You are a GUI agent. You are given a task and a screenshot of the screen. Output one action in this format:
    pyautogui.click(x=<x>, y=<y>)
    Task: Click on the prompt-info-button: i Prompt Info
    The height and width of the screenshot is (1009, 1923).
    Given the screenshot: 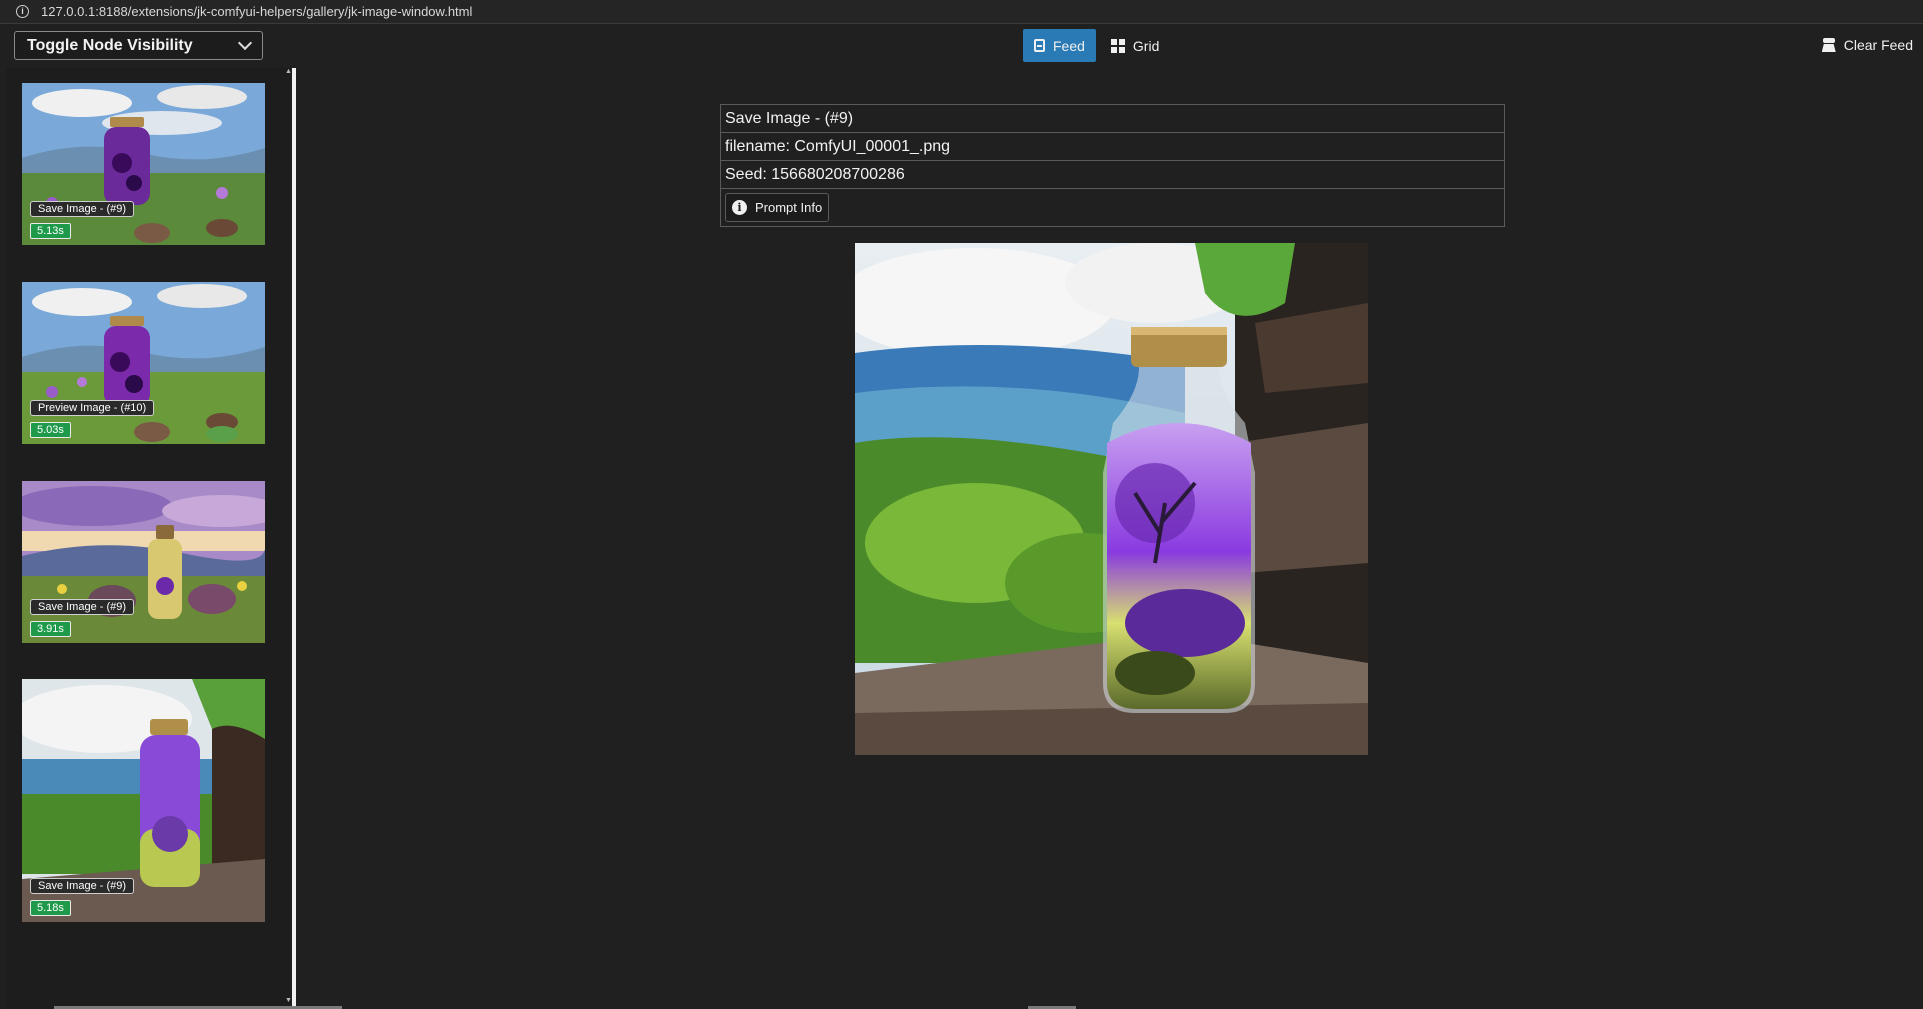 What is the action you would take?
    pyautogui.click(x=777, y=207)
    